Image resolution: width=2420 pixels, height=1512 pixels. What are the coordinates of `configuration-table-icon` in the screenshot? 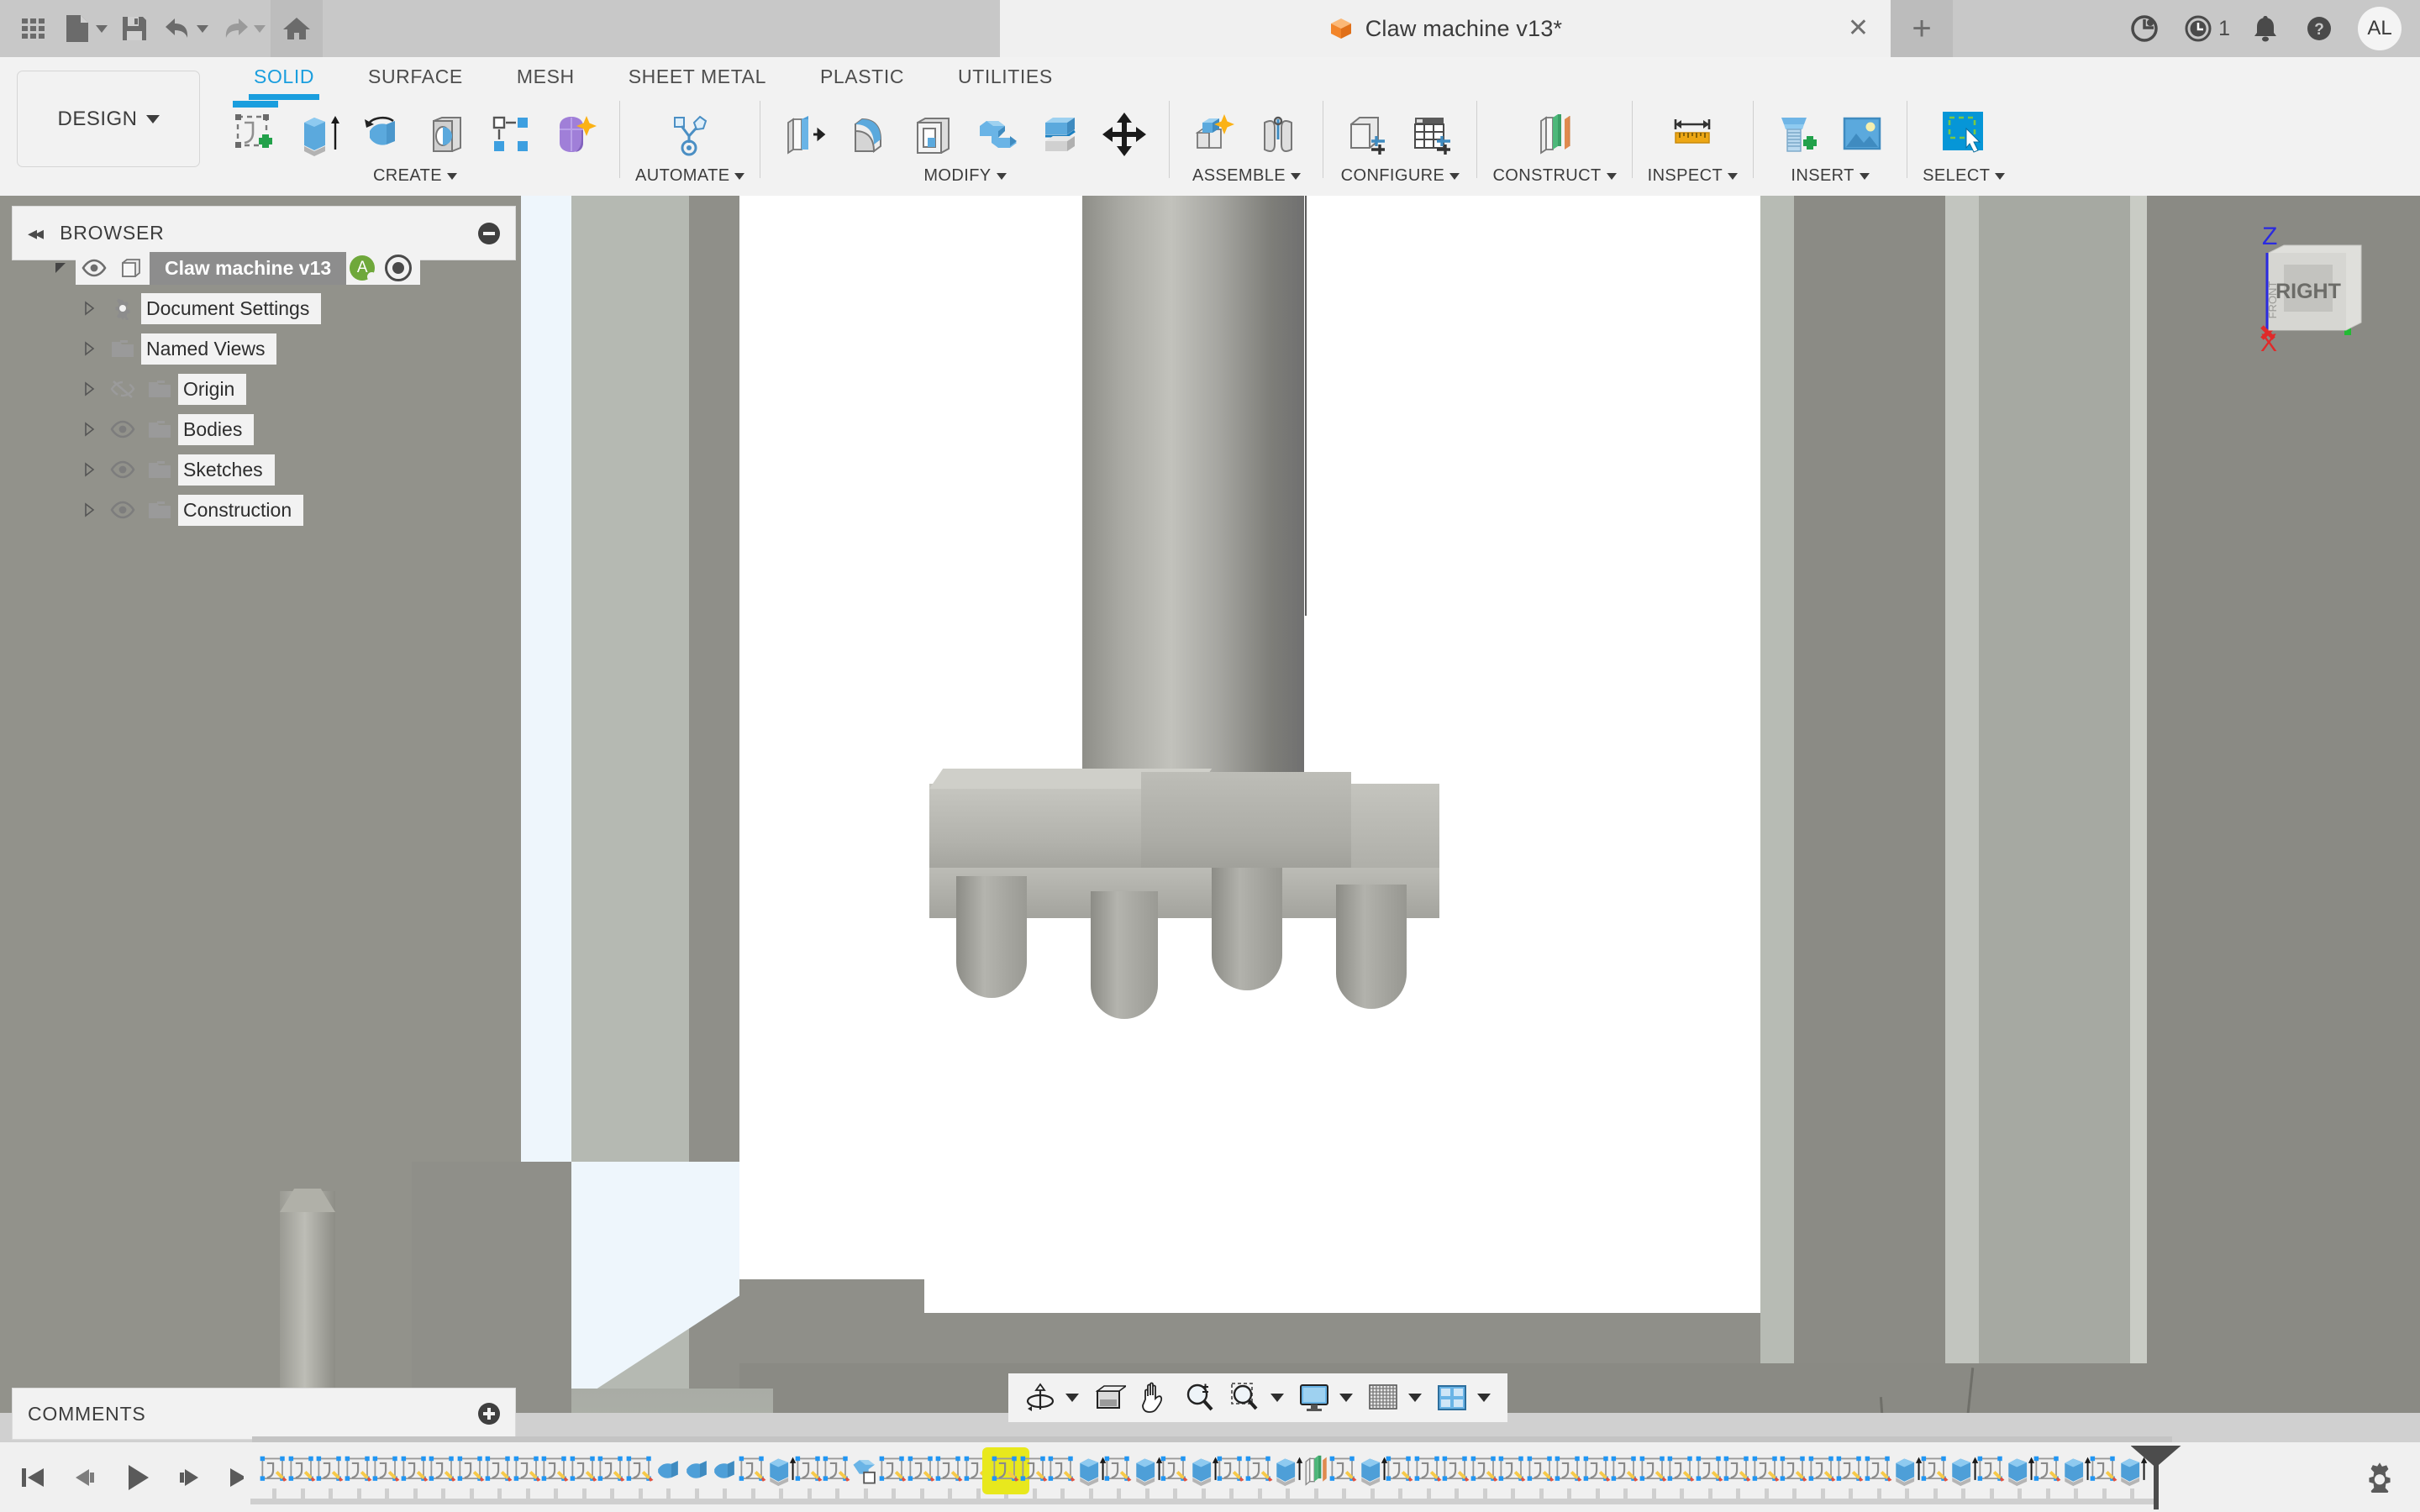 It's located at (1432, 134).